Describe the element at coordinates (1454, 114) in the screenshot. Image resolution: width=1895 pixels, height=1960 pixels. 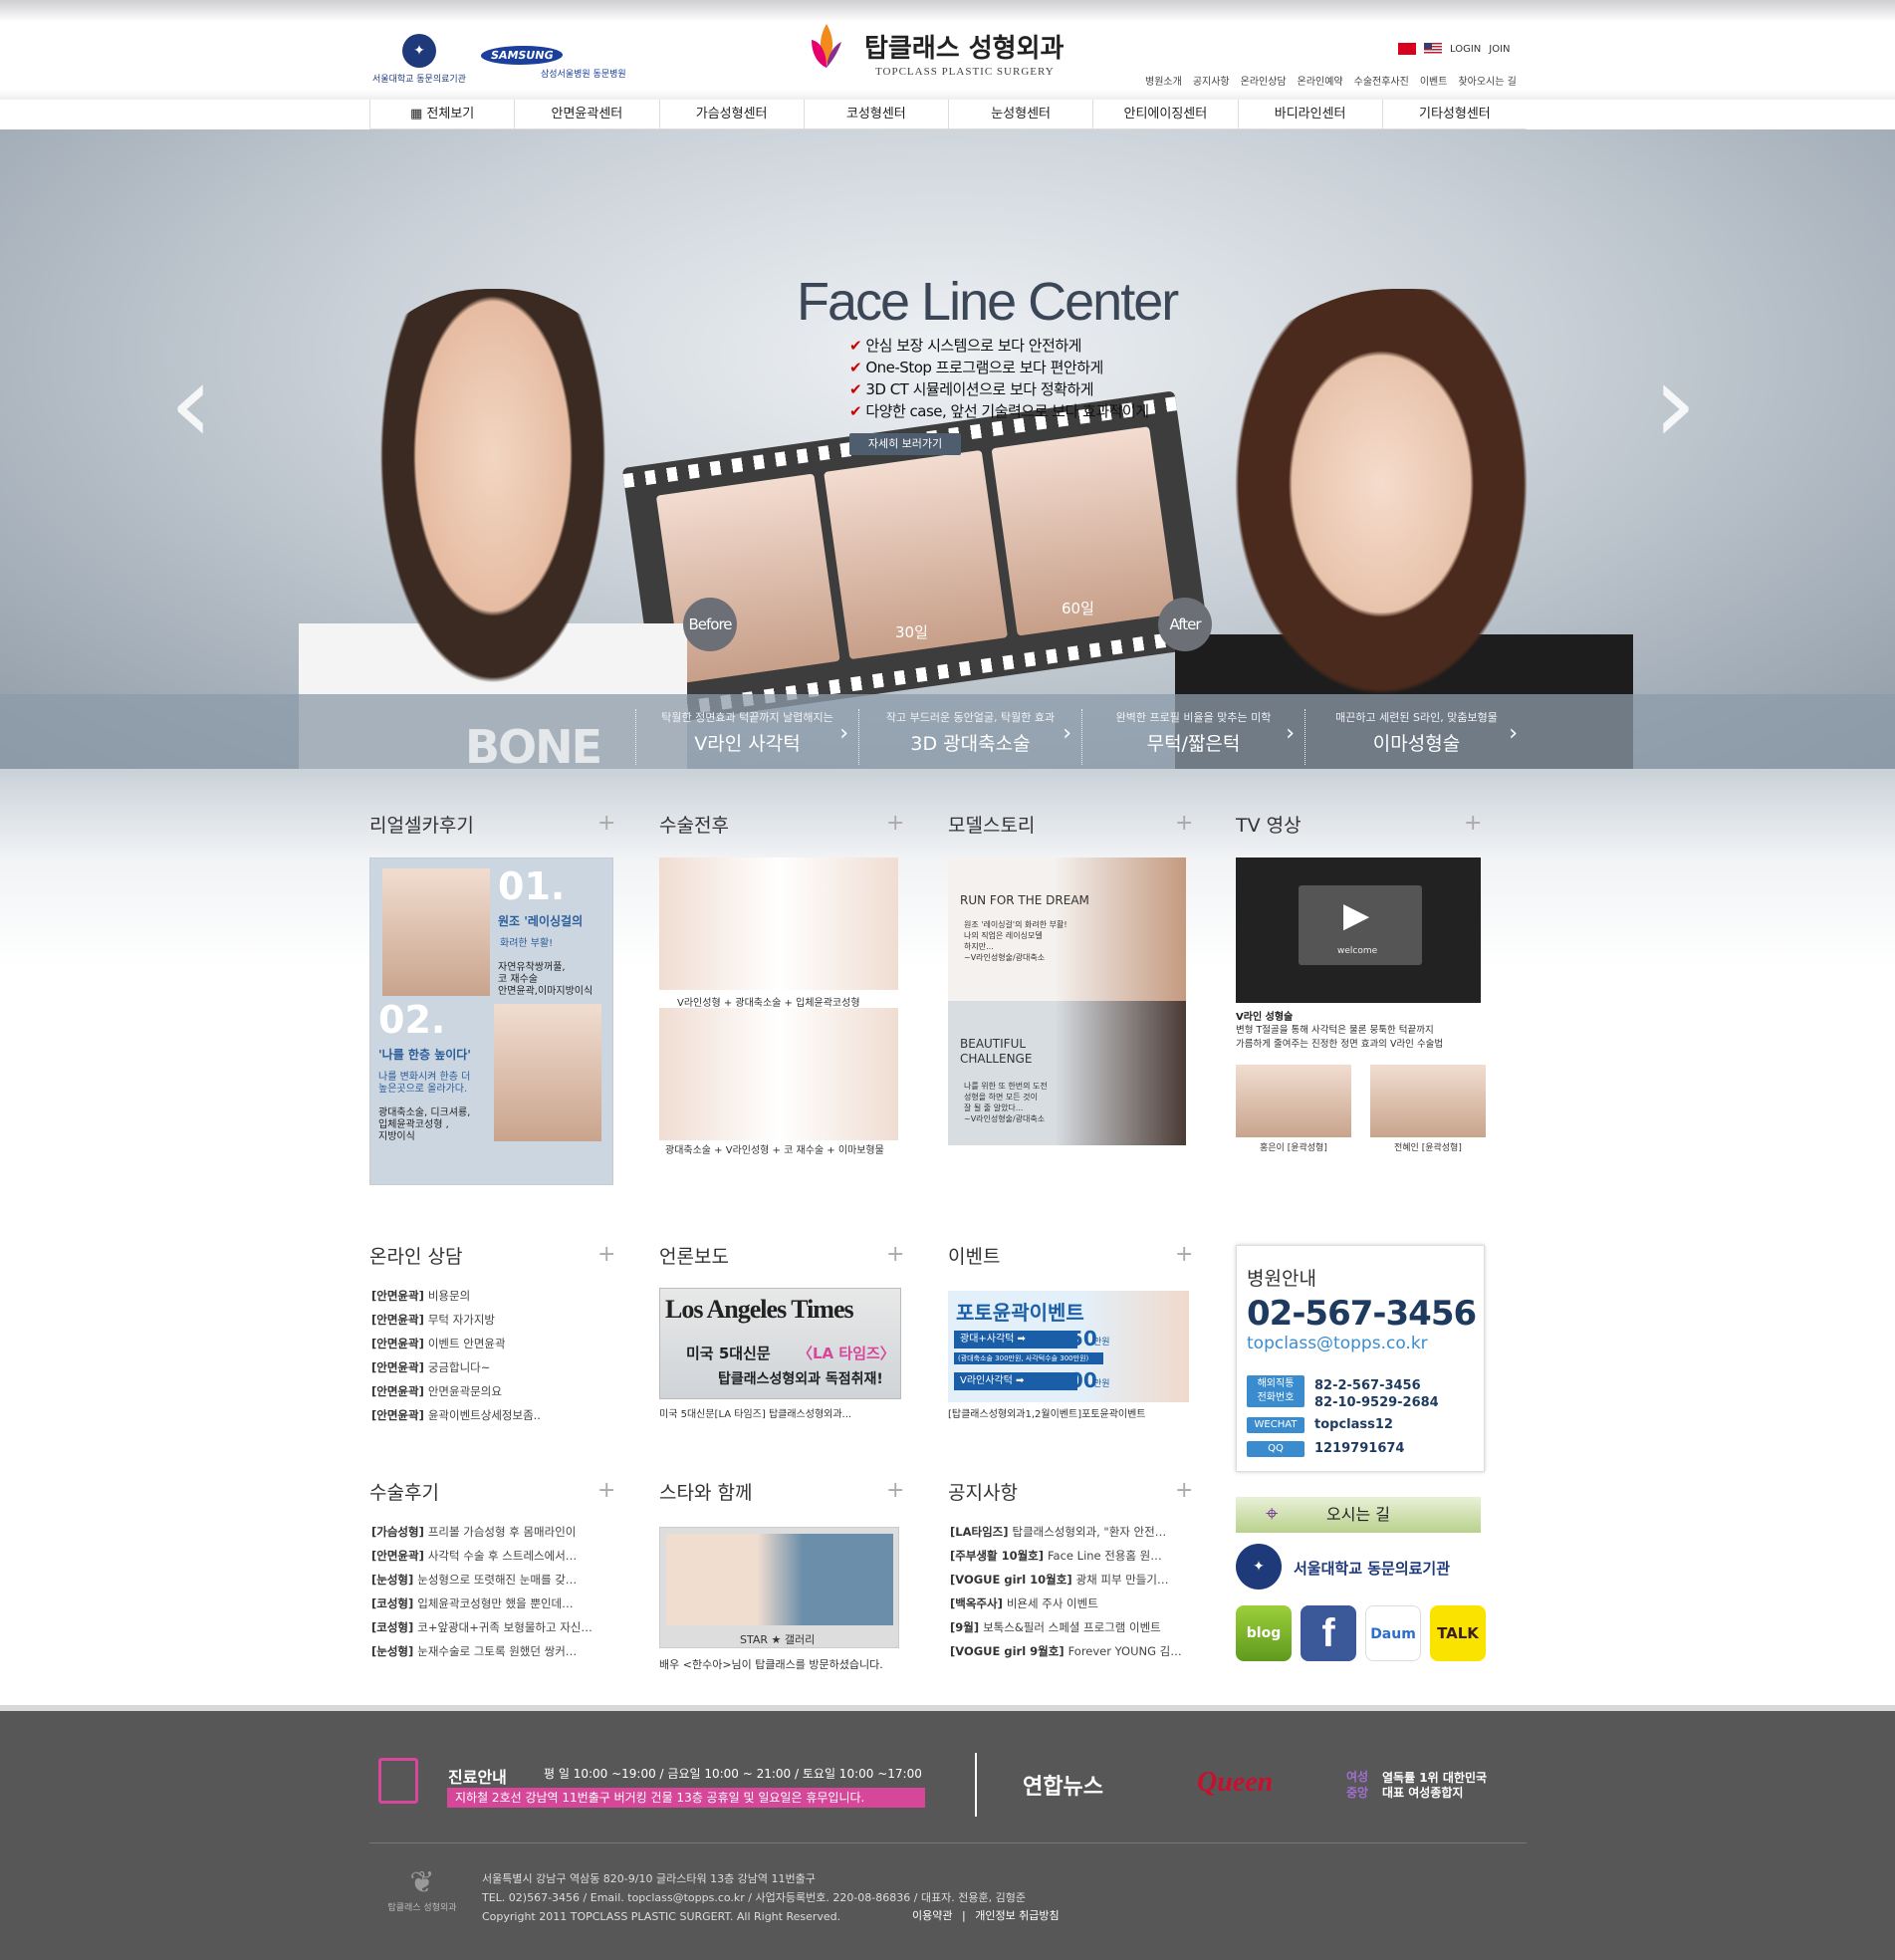
I see `nav-etc: 기타성형센터` at that location.